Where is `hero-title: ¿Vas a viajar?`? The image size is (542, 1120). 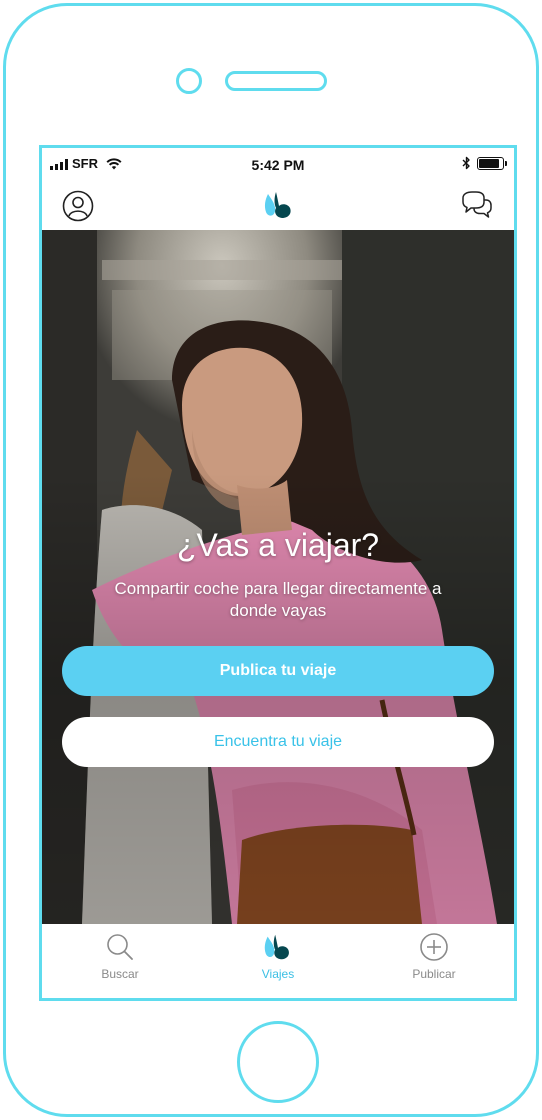
hero-title: ¿Vas a viajar? is located at coordinates (278, 545).